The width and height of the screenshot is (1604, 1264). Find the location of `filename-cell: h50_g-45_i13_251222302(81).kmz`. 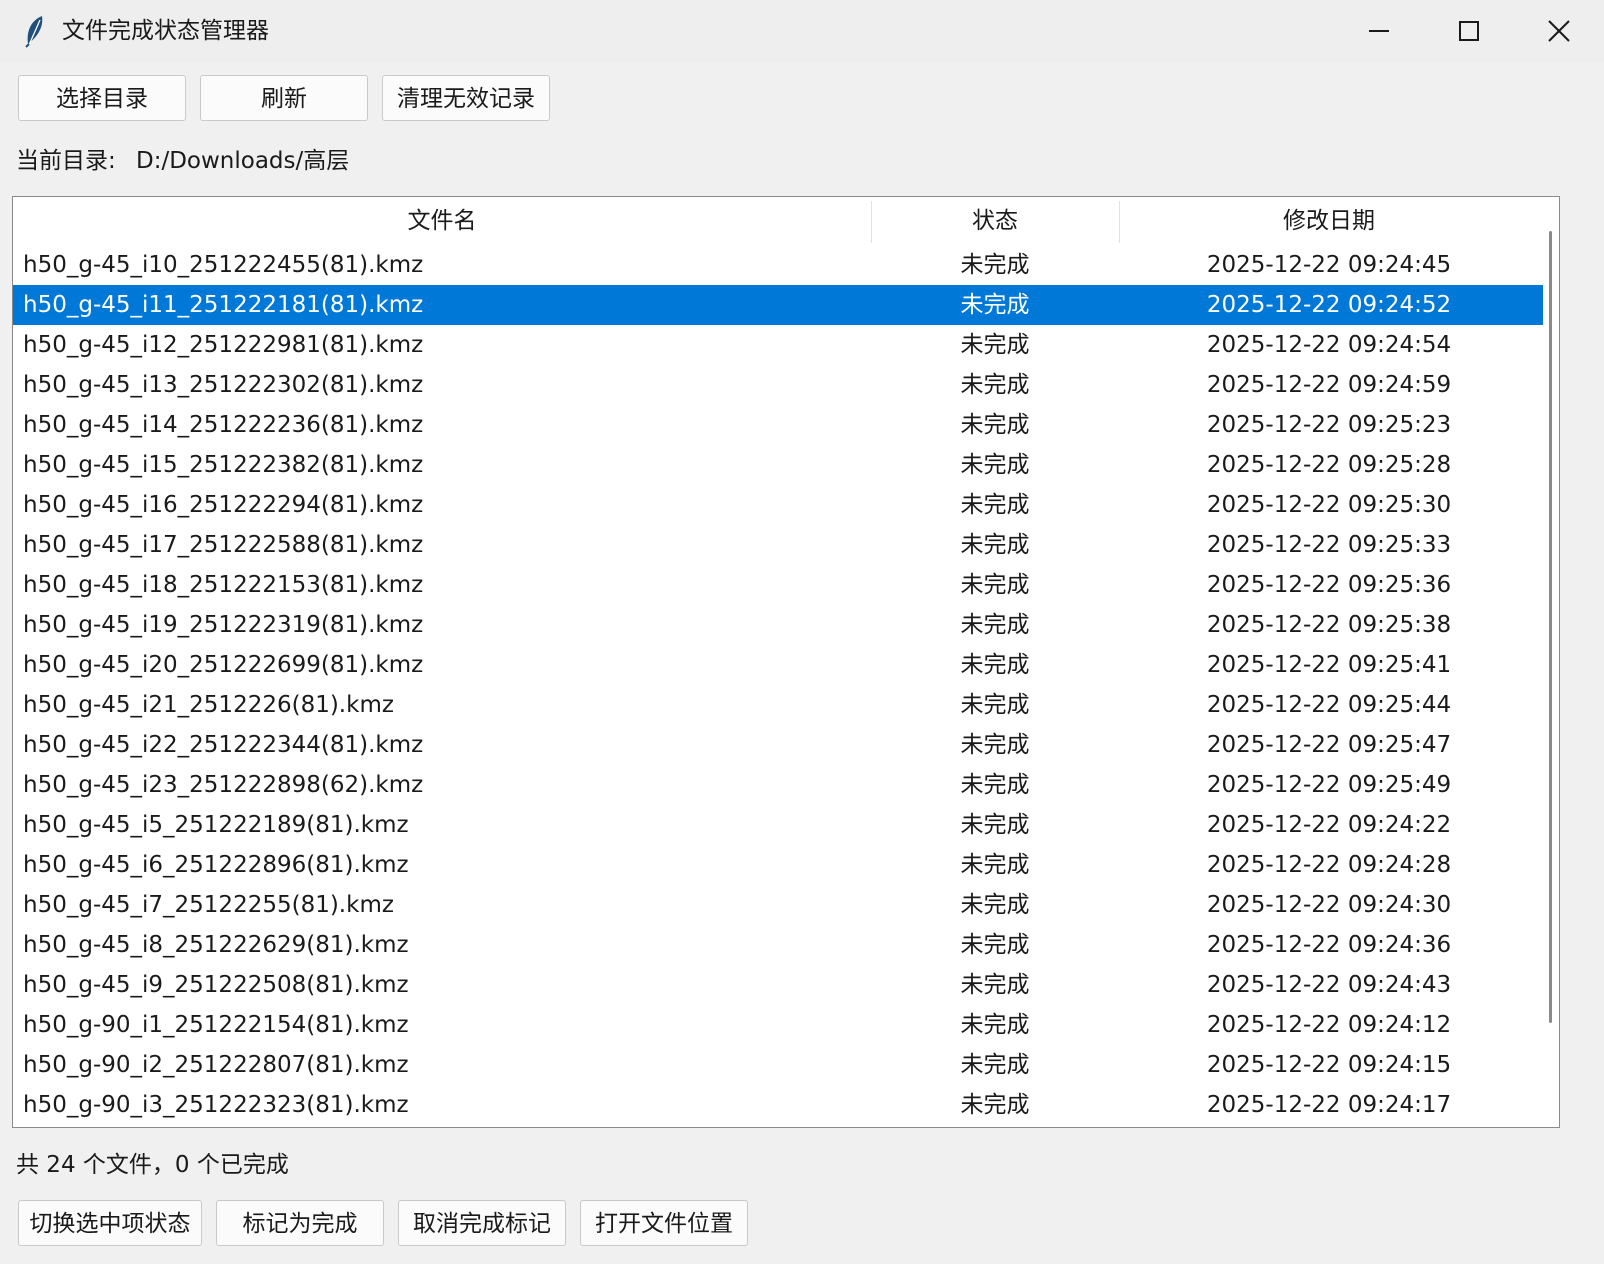

filename-cell: h50_g-45_i13_251222302(81).kmz is located at coordinates (223, 385).